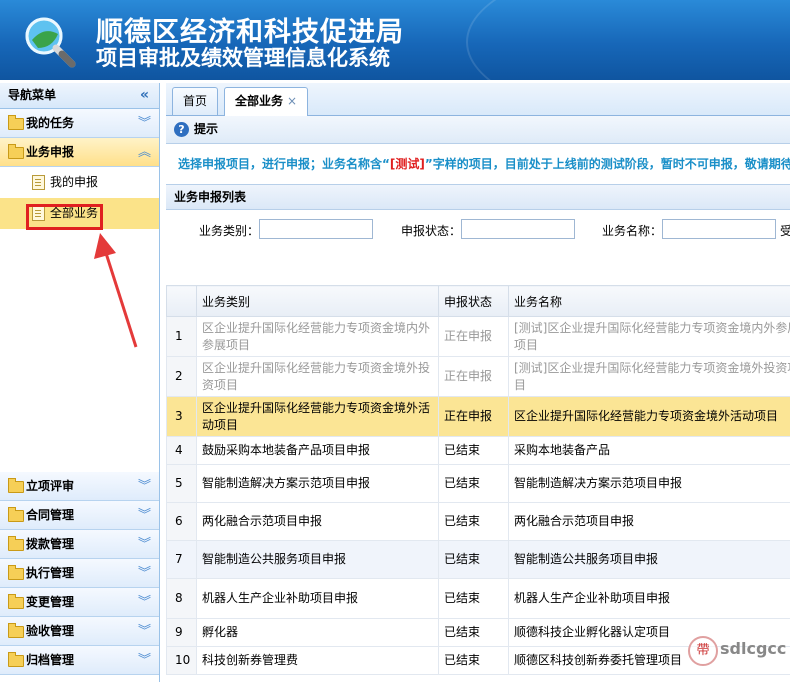  I want to click on col-header-category: 业务类别, so click(317, 301).